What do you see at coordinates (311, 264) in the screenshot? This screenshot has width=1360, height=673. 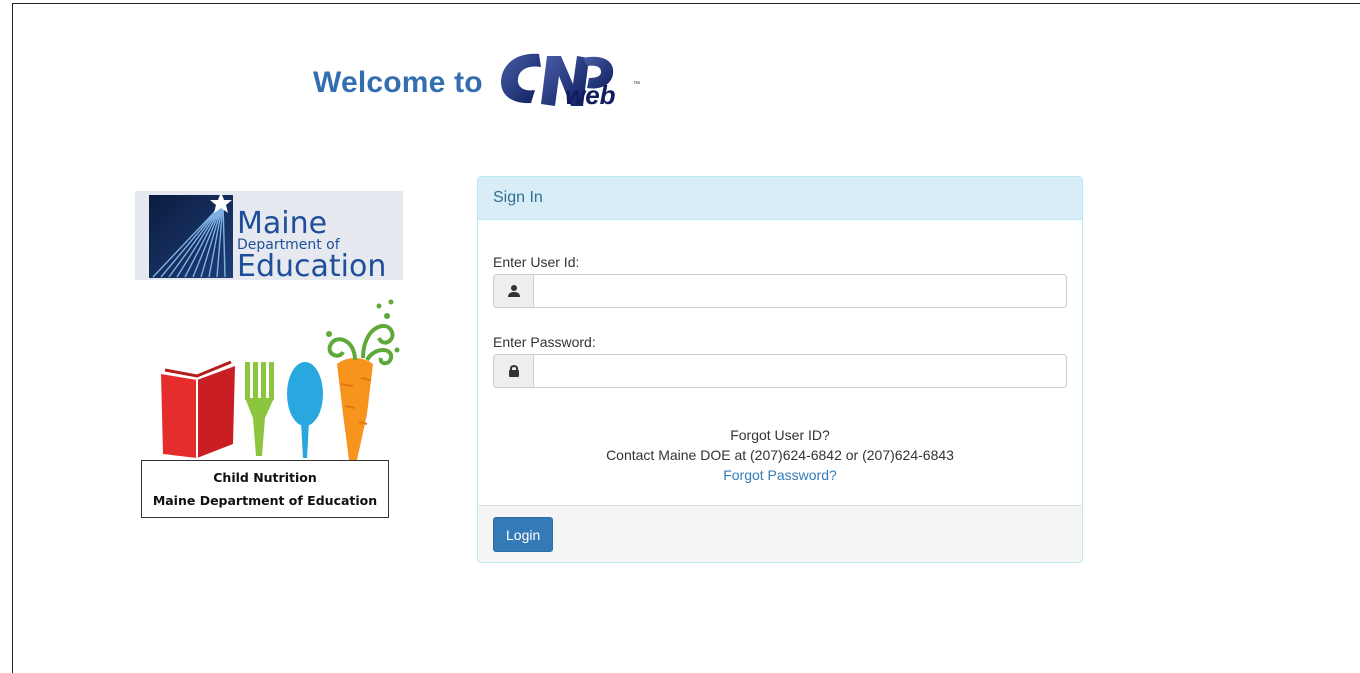 I see `doe-logo-line3: Education` at bounding box center [311, 264].